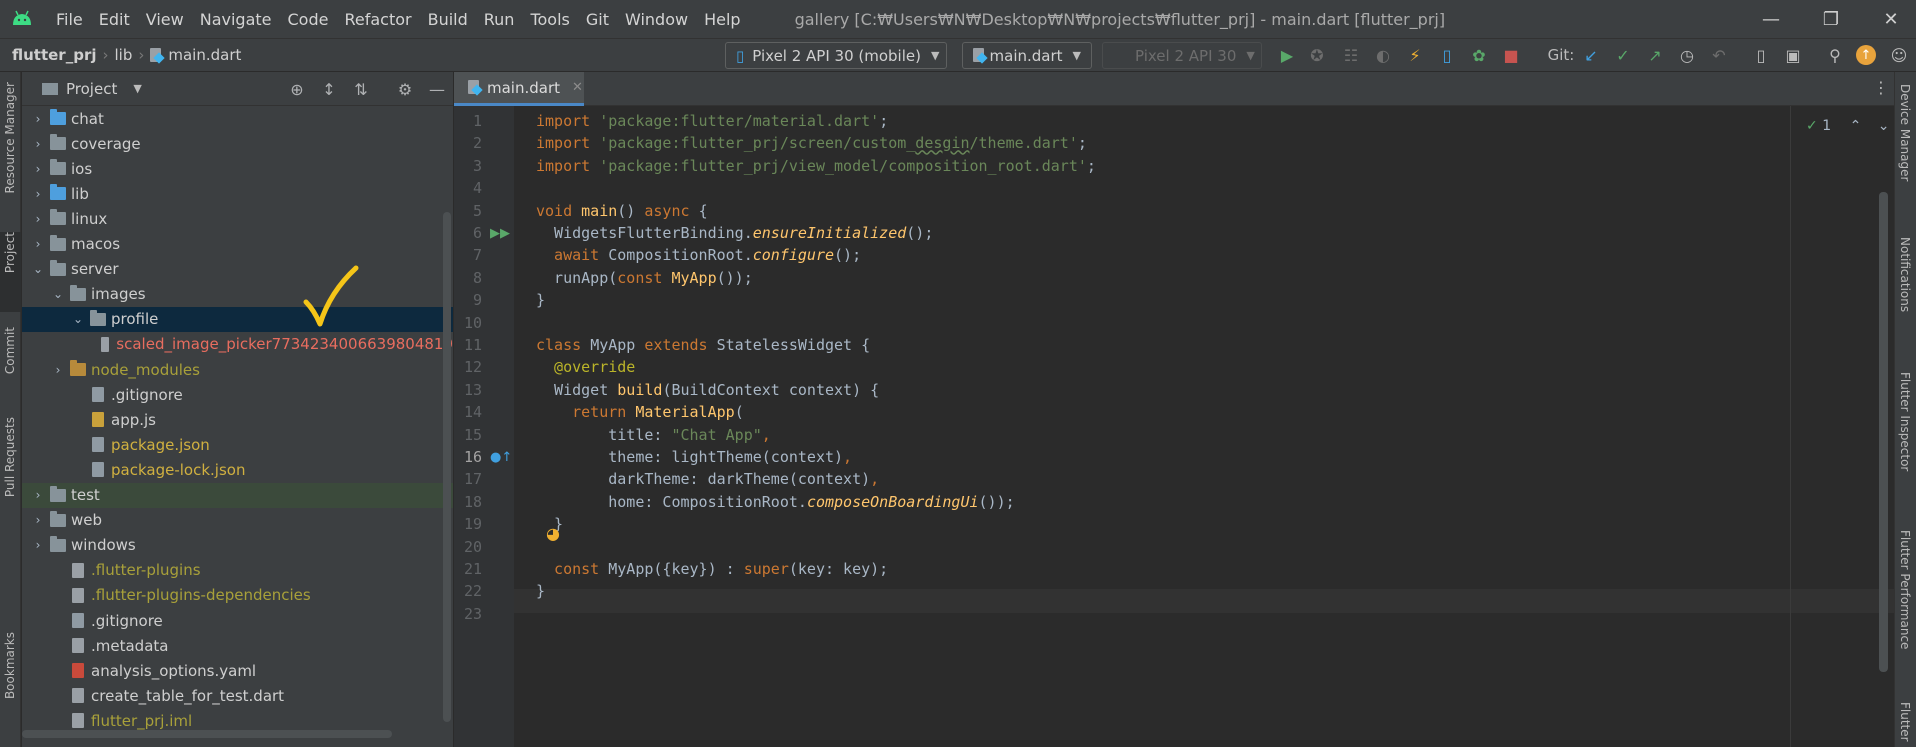 This screenshot has height=747, width=1916. Describe the element at coordinates (1793, 55) in the screenshot. I see `sdk-manager-icon: ▣` at that location.